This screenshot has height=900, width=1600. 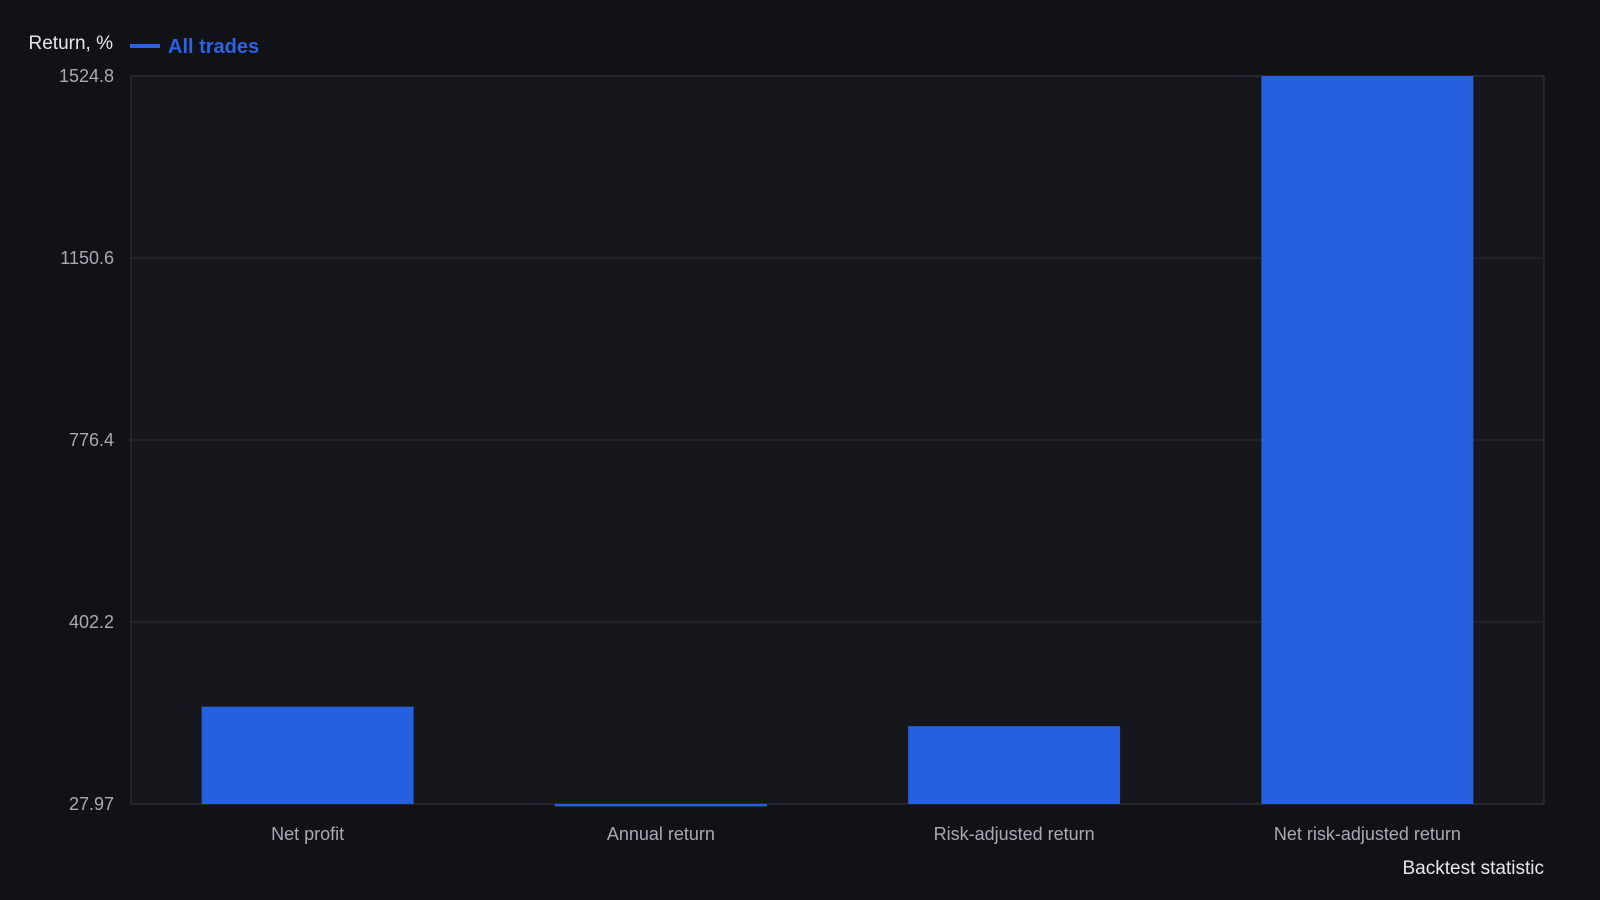 I want to click on y-axis-ticks: 1524.8 1150.6 776.4 402.2 27.97, so click(x=86, y=440).